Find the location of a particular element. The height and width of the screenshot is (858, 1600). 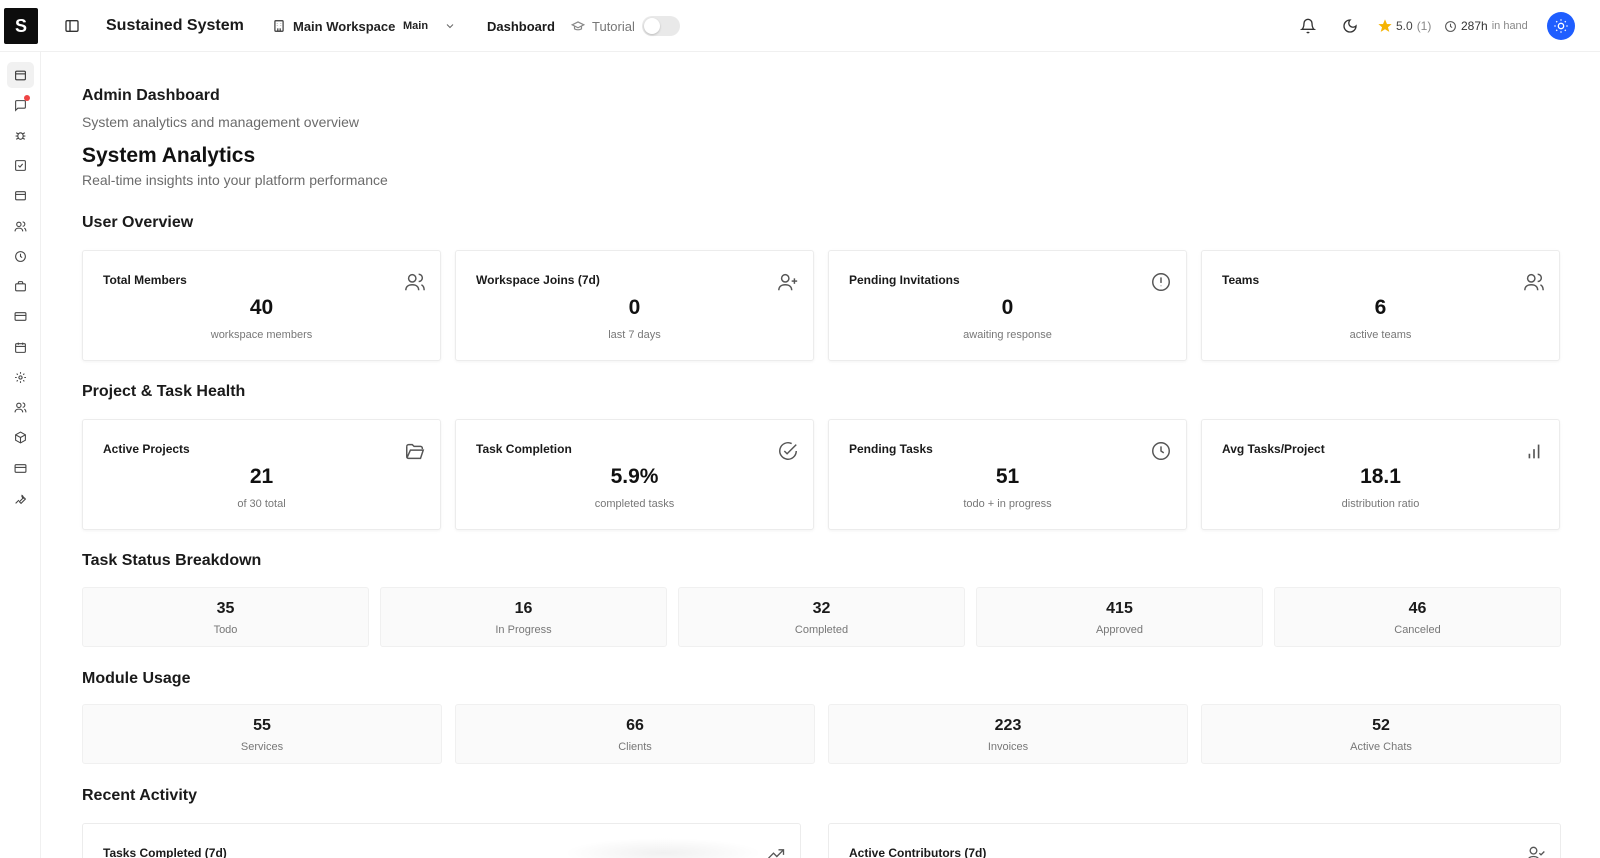

settings-sun-button is located at coordinates (1561, 26).